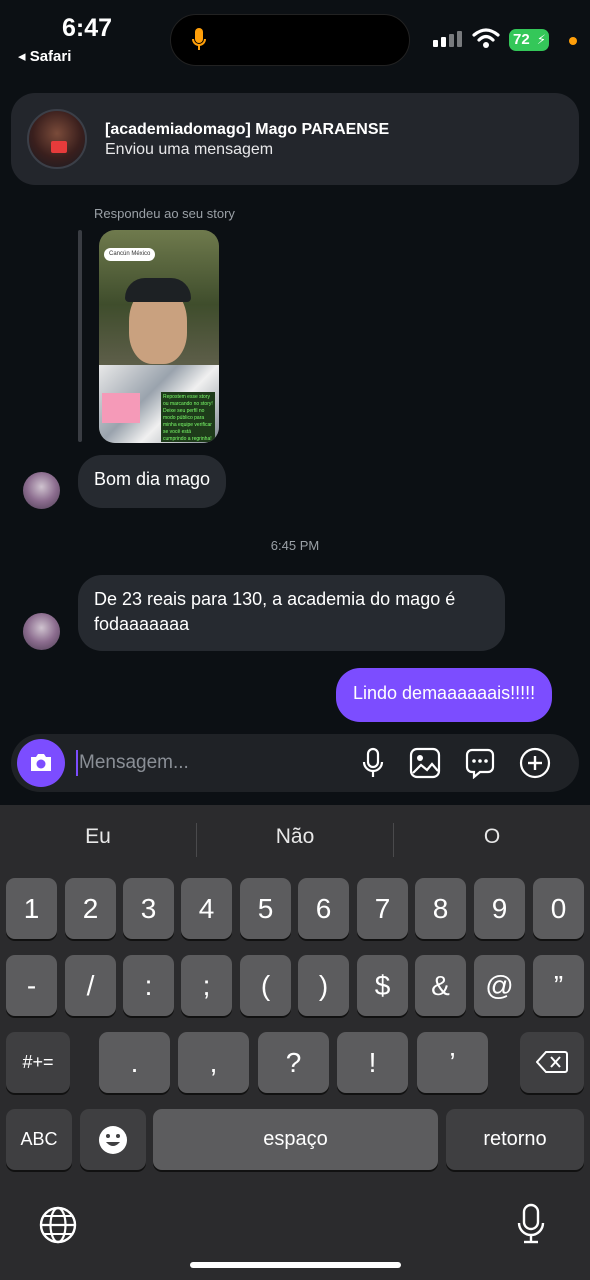 The height and width of the screenshot is (1280, 590). Describe the element at coordinates (293, 1062) in the screenshot. I see `key-question: ?` at that location.